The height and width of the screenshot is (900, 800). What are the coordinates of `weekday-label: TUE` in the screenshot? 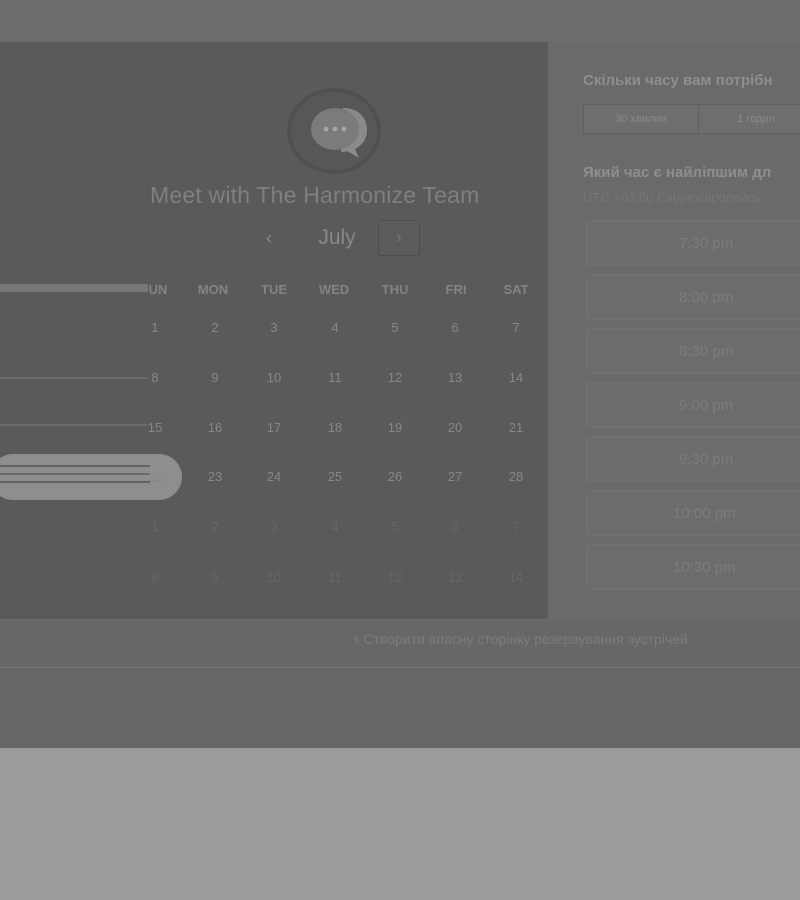 It's located at (274, 289).